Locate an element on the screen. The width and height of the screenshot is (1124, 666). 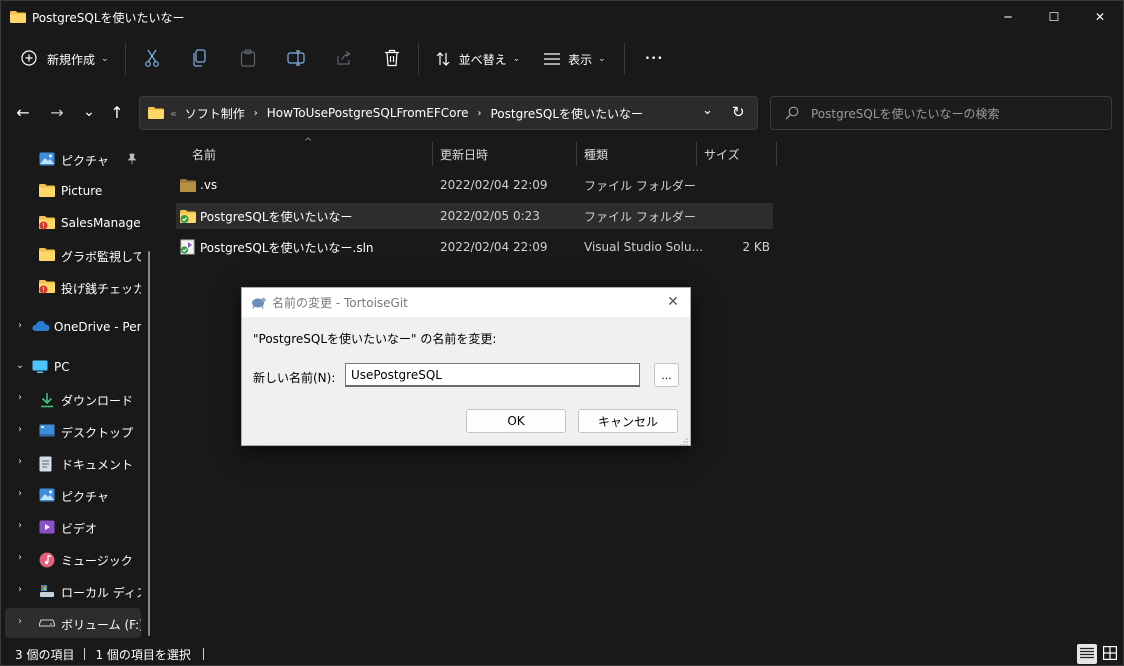
sidebar-item: Picture is located at coordinates (73, 191).